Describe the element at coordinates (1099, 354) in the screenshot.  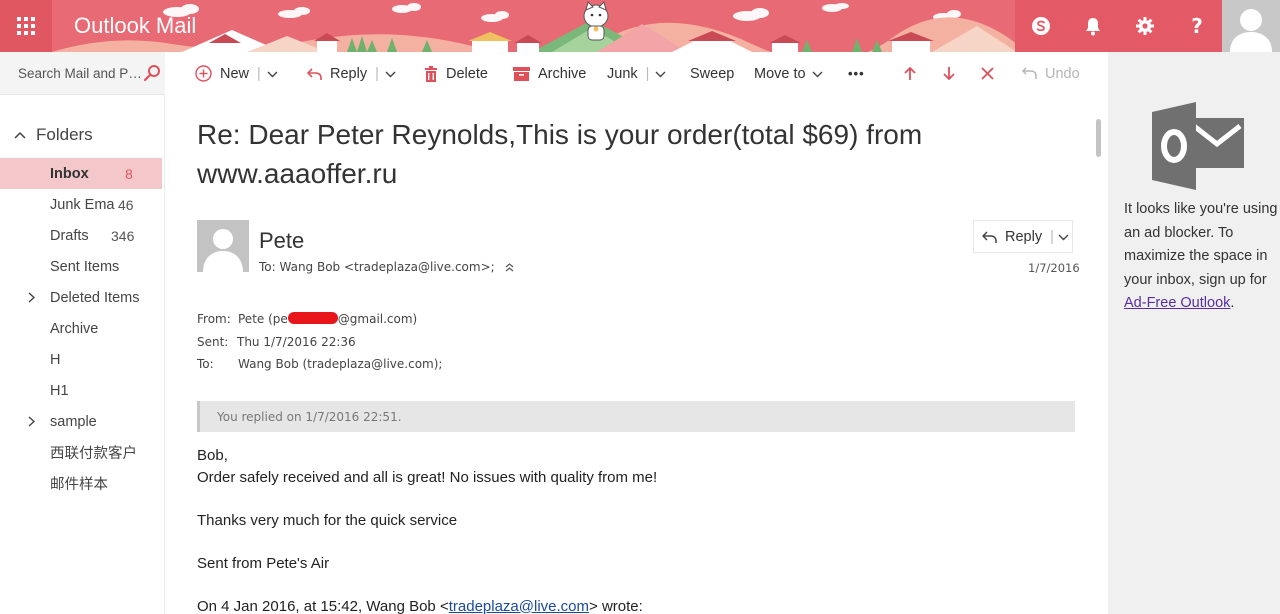
I see `scrollbar` at that location.